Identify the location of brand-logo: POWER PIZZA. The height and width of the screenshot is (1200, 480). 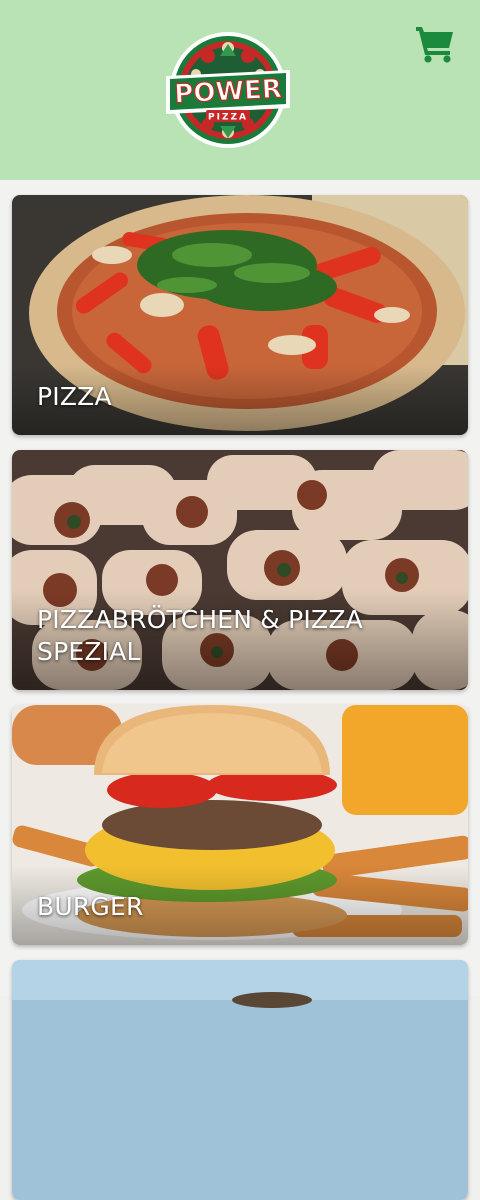
(228, 91).